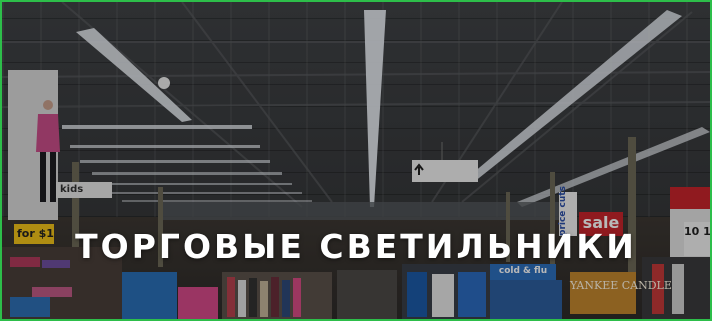 The width and height of the screenshot is (712, 321). I want to click on kids-sign: kids, so click(84, 190).